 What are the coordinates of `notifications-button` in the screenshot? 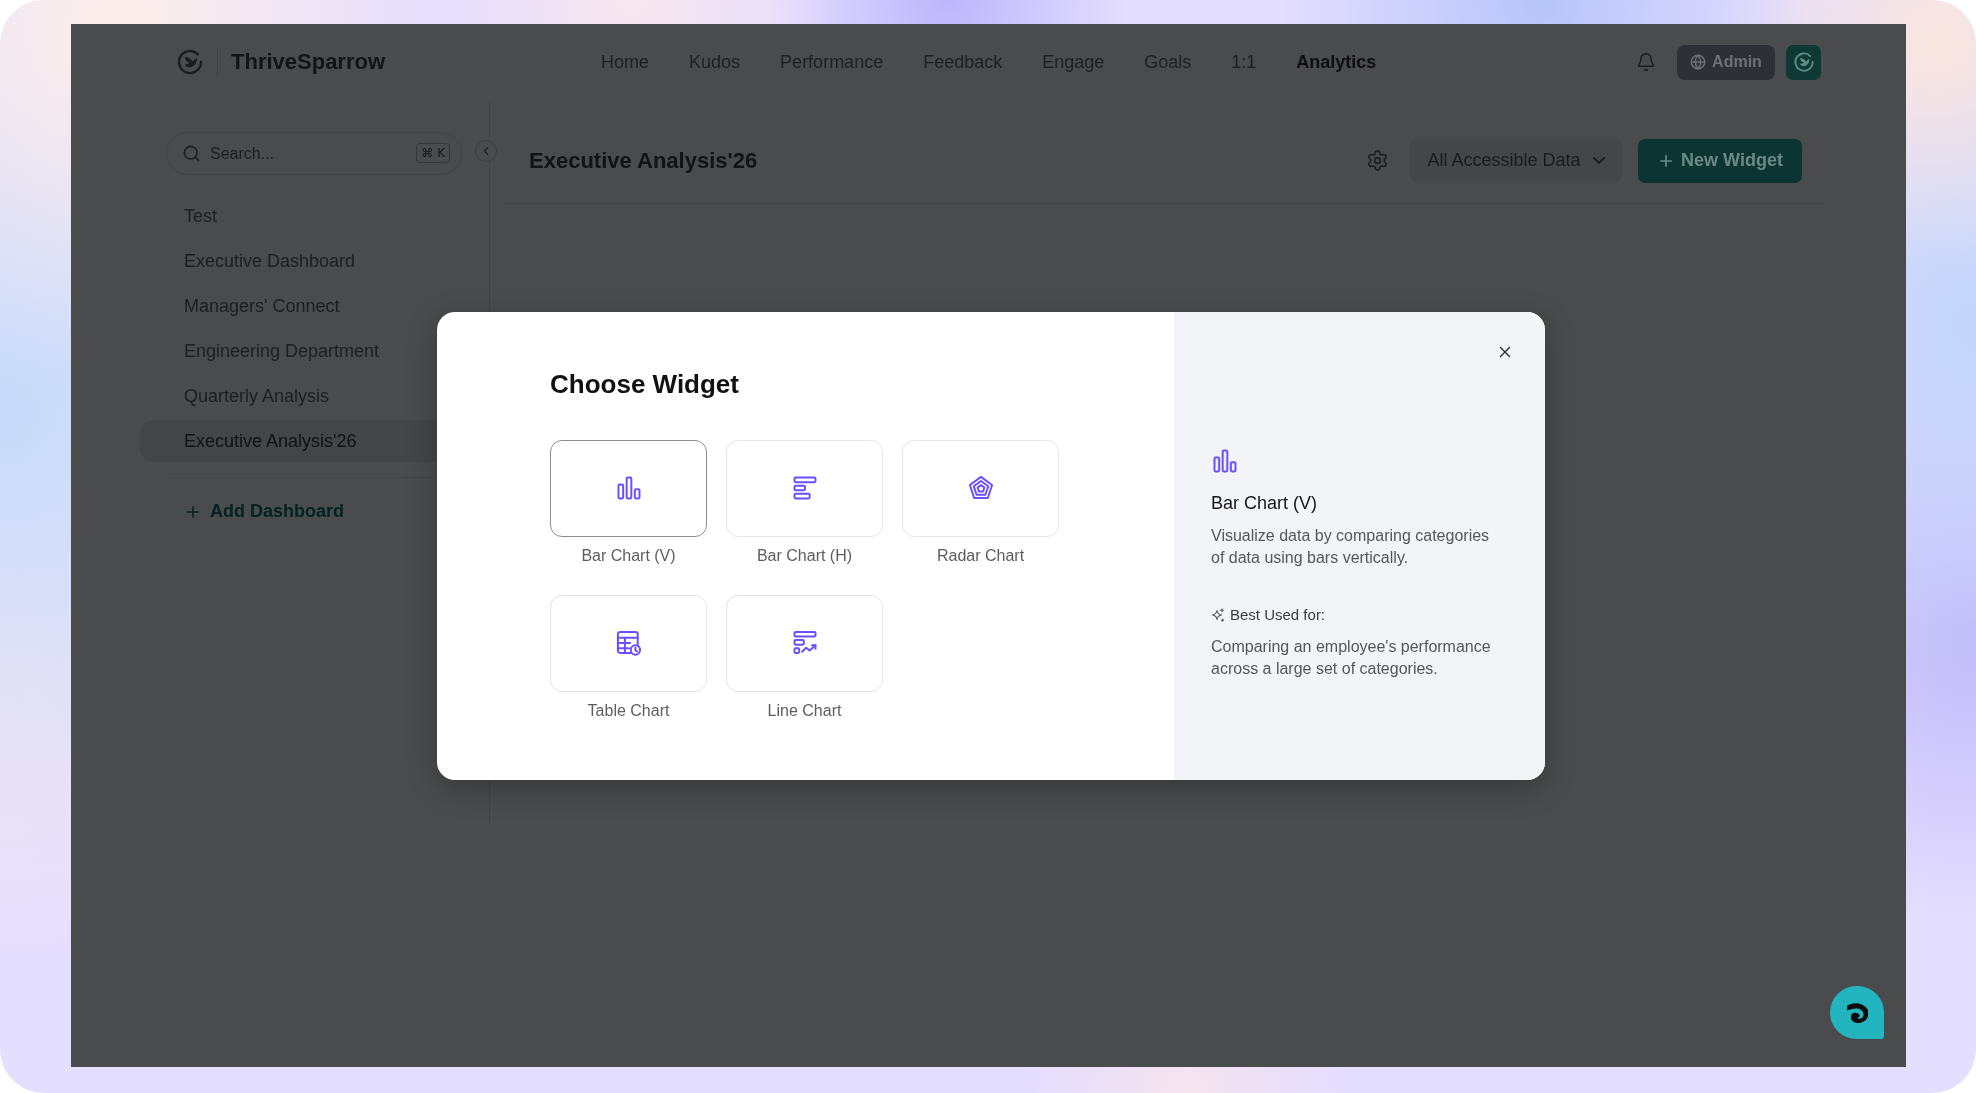 It's located at (1646, 62).